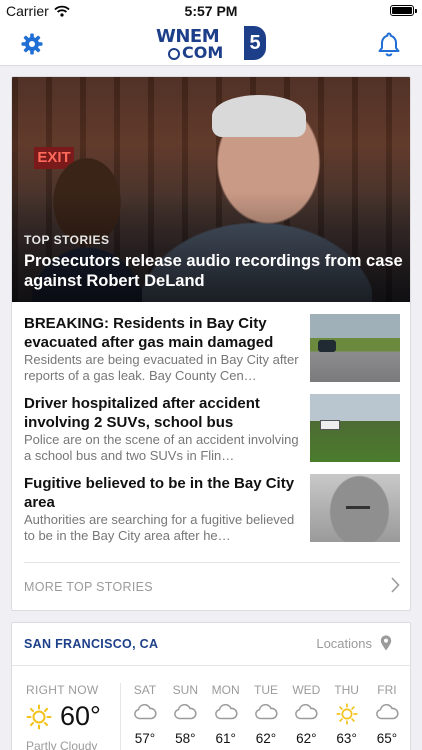  Describe the element at coordinates (212, 582) in the screenshot. I see `more-top-stories-link: MORE TOP STORIES` at that location.